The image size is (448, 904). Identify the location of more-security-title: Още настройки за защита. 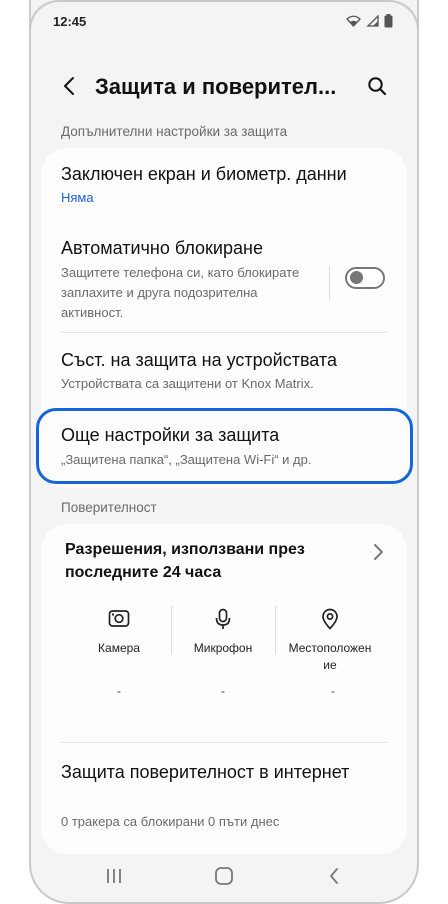
(170, 435).